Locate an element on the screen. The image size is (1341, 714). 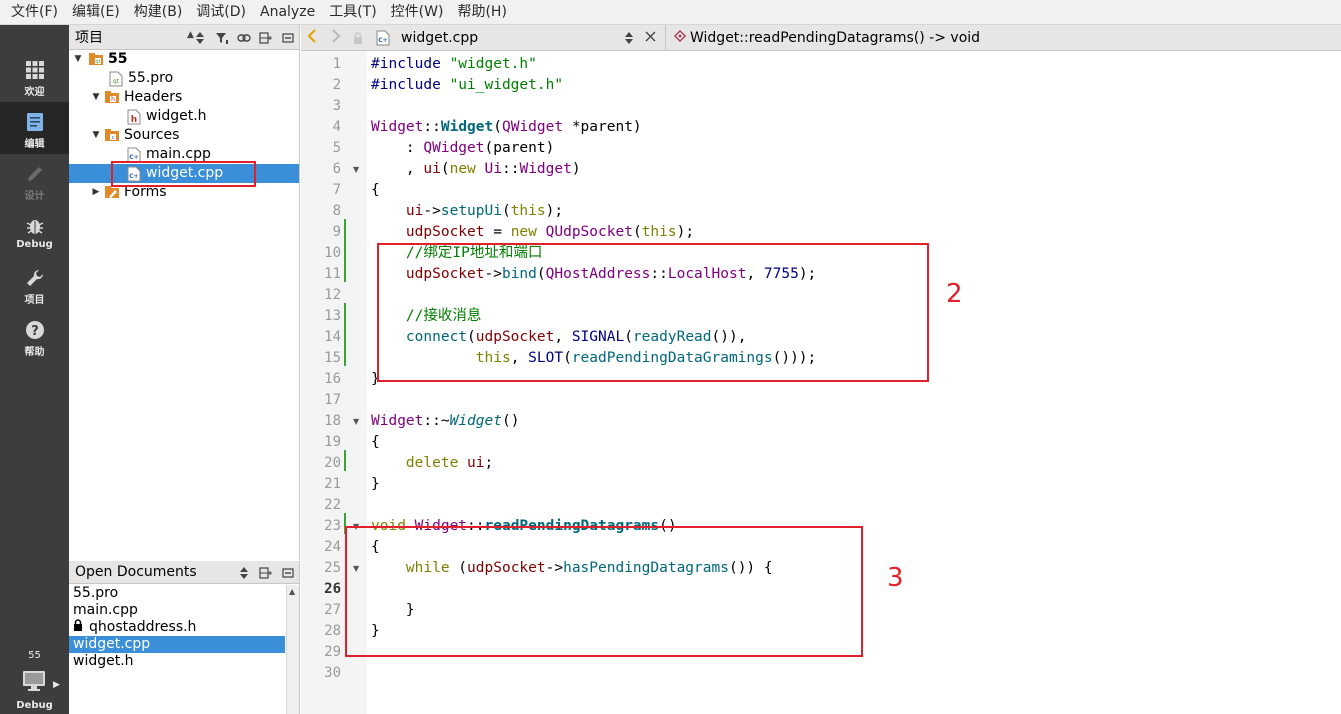
target-selector: 55 ▶ Debug is located at coordinates (34, 681).